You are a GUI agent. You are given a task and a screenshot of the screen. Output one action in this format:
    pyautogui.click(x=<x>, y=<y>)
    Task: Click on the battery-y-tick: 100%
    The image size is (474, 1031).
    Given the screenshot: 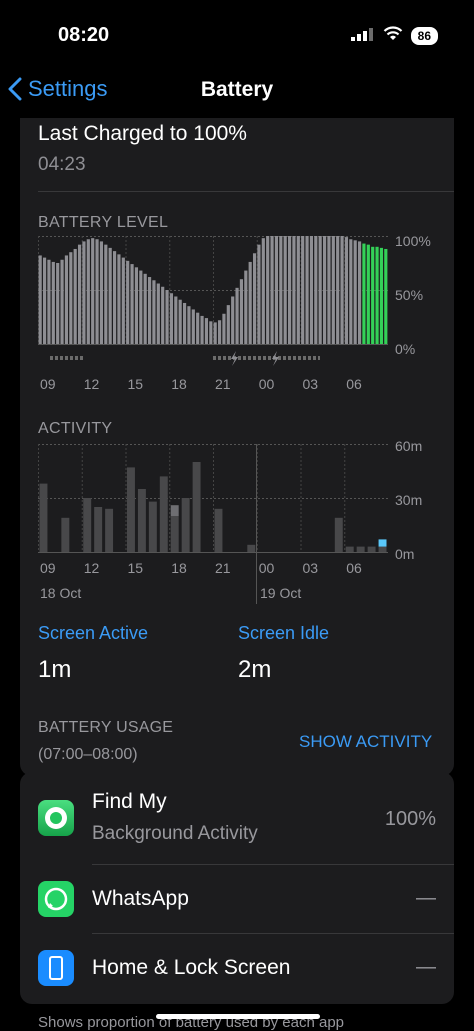 What is the action you would take?
    pyautogui.click(x=413, y=241)
    